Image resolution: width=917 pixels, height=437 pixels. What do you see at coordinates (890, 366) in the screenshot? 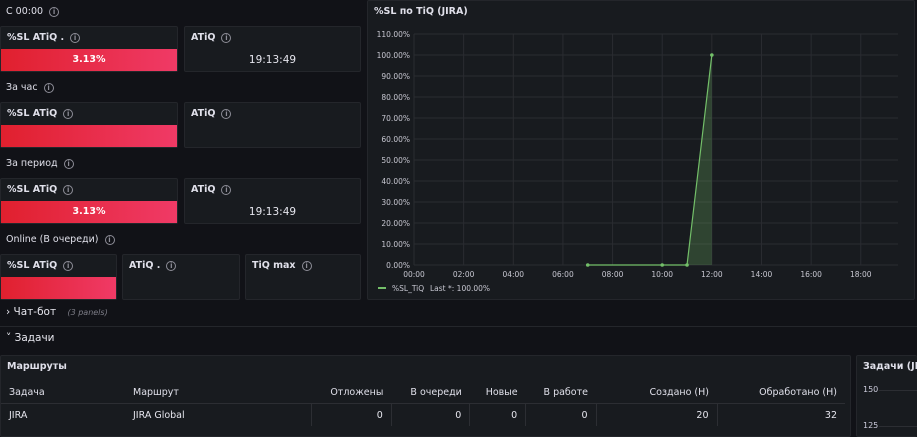
I see `tasks-jira-title: Задачи (JIR` at bounding box center [890, 366].